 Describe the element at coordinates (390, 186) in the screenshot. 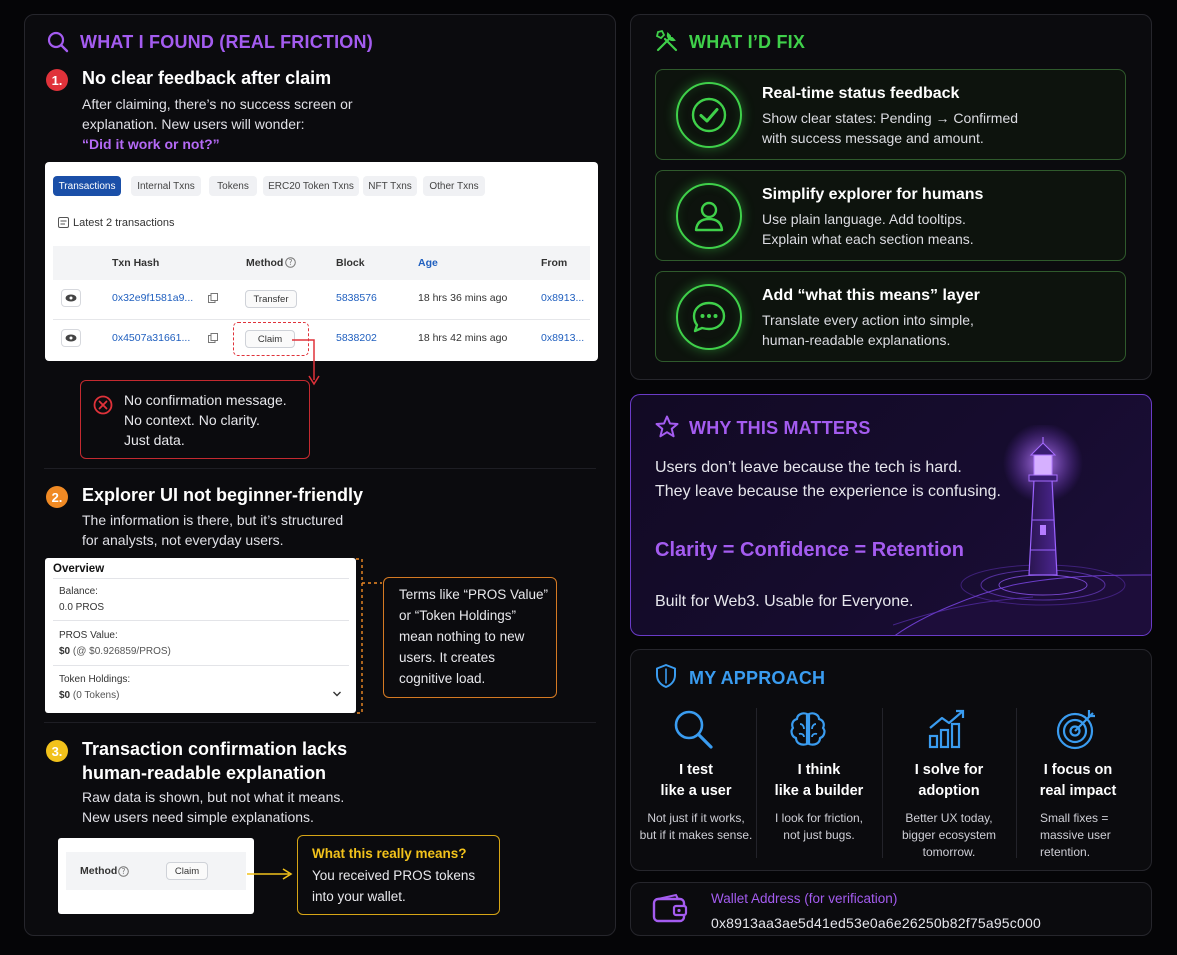

I see `tab-nft-txns: NFT Txns` at that location.